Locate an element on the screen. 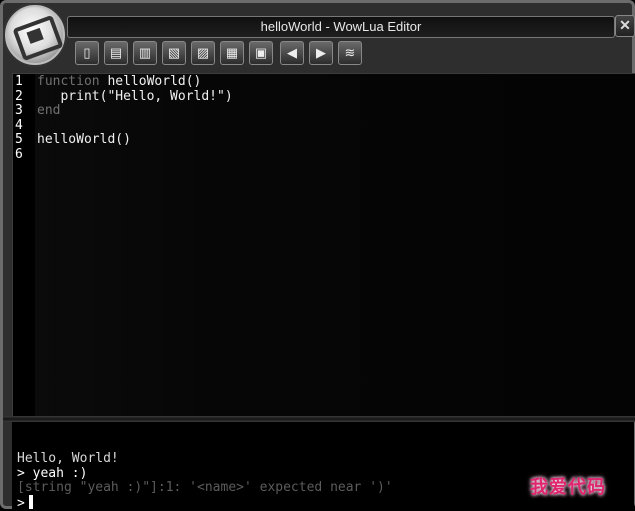 The height and width of the screenshot is (511, 635). delete-button: ▦ is located at coordinates (232, 53).